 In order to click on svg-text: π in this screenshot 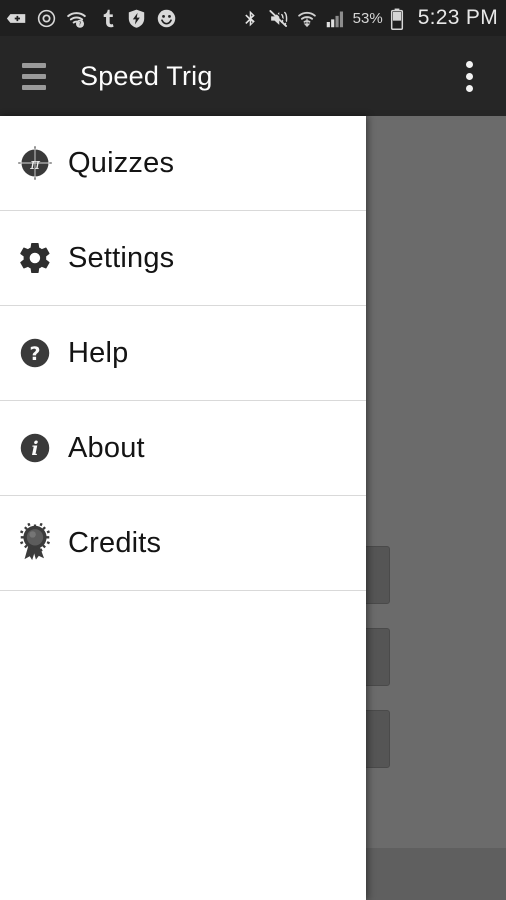, I will do `click(35, 164)`.